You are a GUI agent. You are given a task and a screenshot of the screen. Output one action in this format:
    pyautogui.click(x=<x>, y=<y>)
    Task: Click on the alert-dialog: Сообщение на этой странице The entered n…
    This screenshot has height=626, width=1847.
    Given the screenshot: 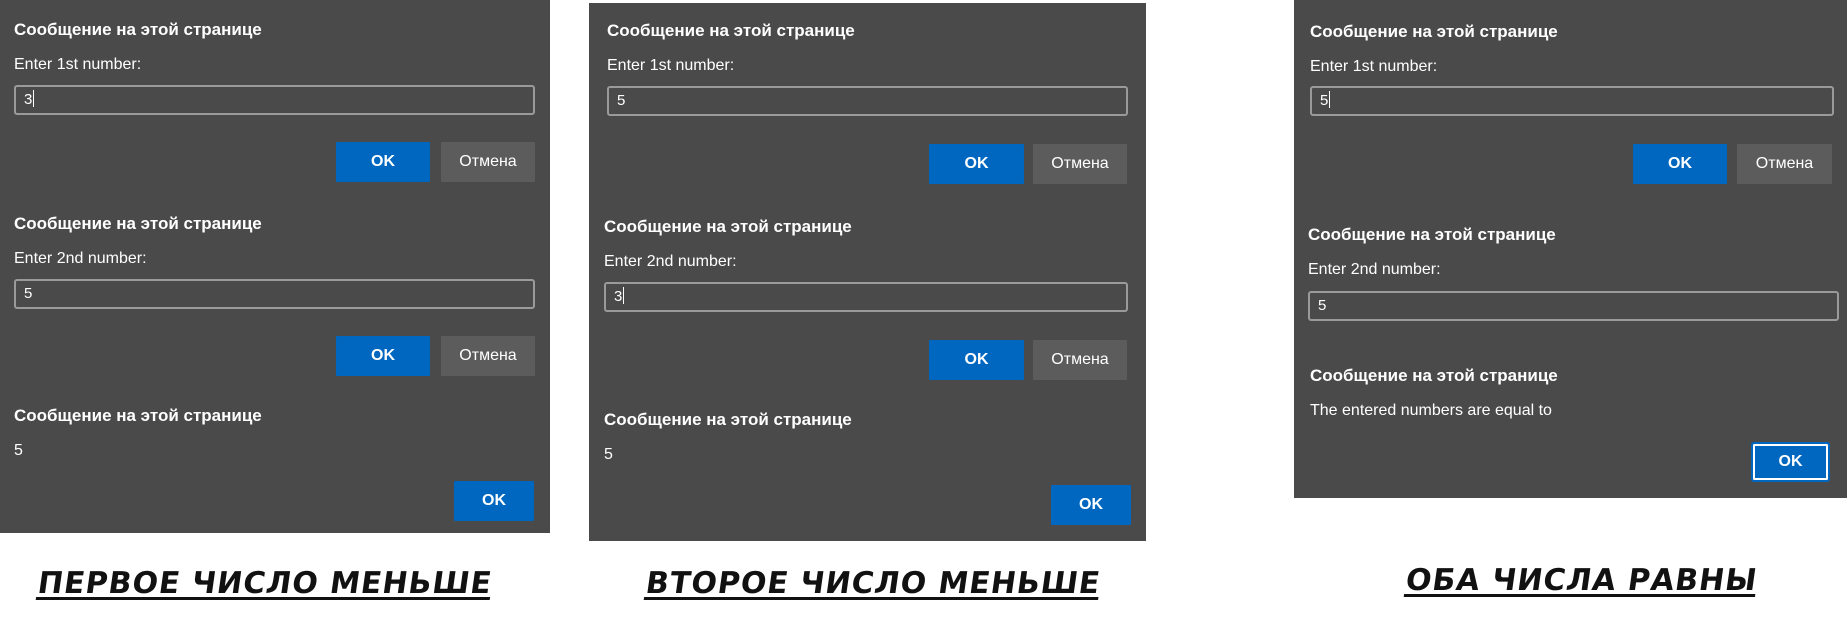 What is the action you would take?
    pyautogui.click(x=1570, y=431)
    